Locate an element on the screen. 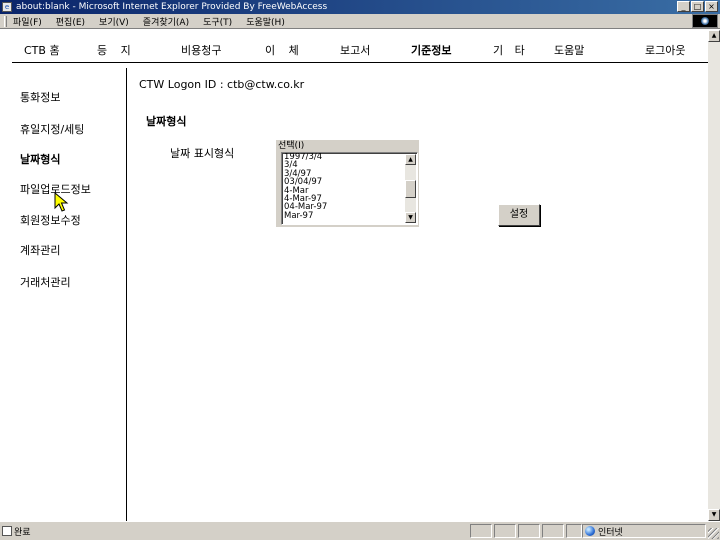  status-bar: 완료 인터넷 is located at coordinates (360, 530).